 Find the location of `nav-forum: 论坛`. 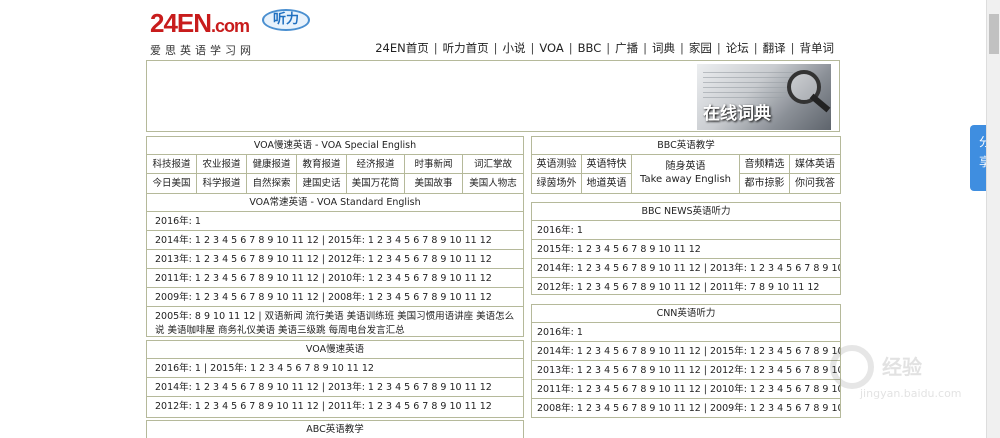

nav-forum: 论坛 is located at coordinates (737, 48).